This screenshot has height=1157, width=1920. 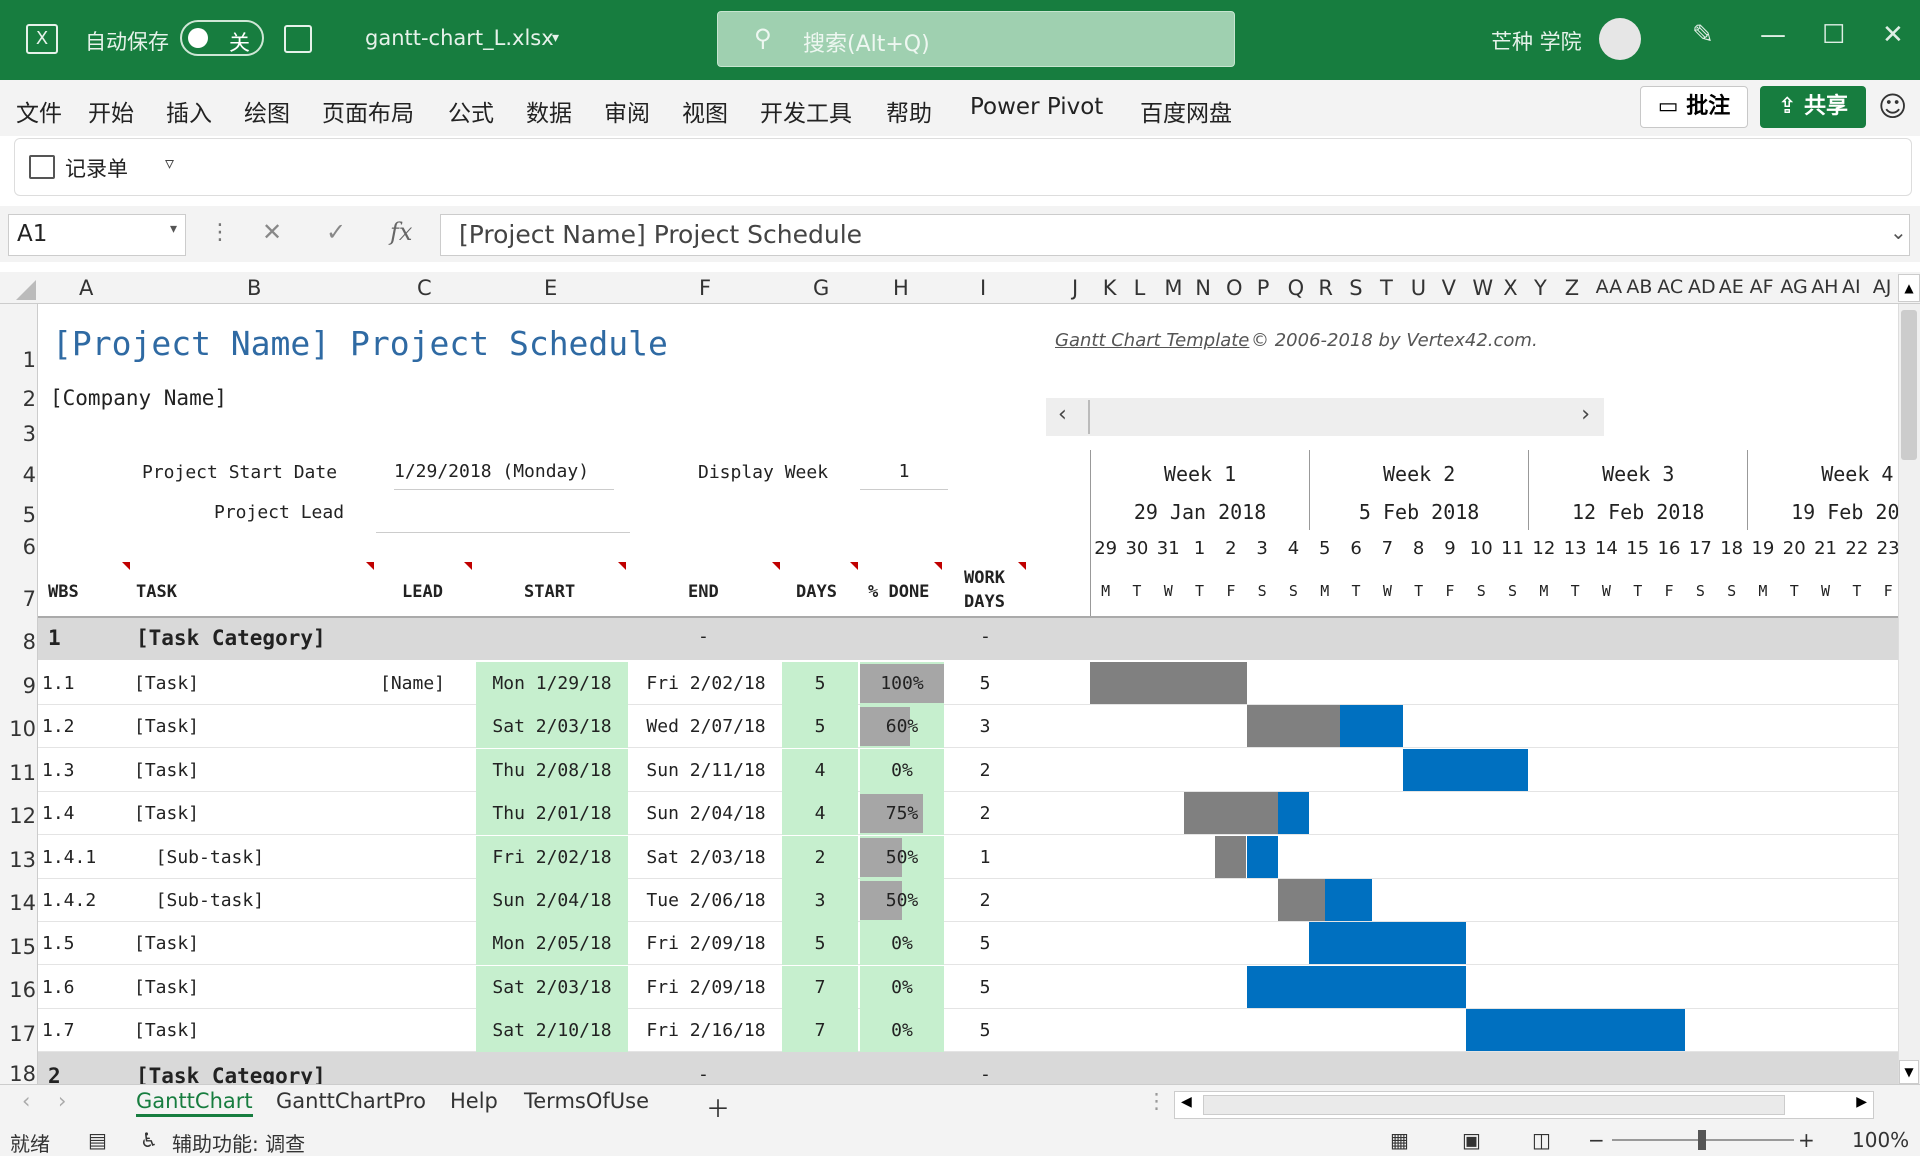 What do you see at coordinates (1524, 1105) in the screenshot?
I see `horizontal-scrollbar: ◀ ▶` at bounding box center [1524, 1105].